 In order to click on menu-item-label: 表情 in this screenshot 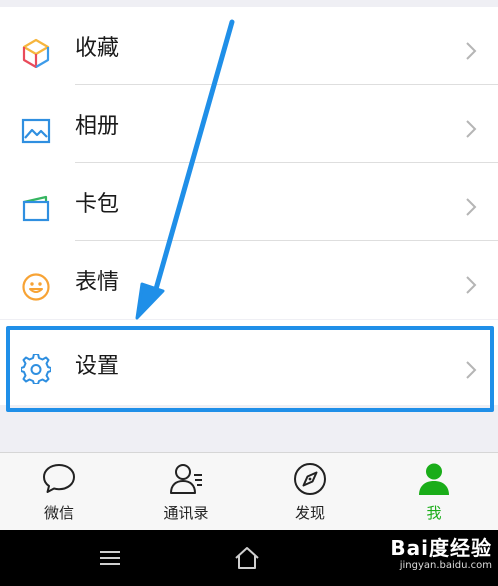, I will do `click(97, 282)`.